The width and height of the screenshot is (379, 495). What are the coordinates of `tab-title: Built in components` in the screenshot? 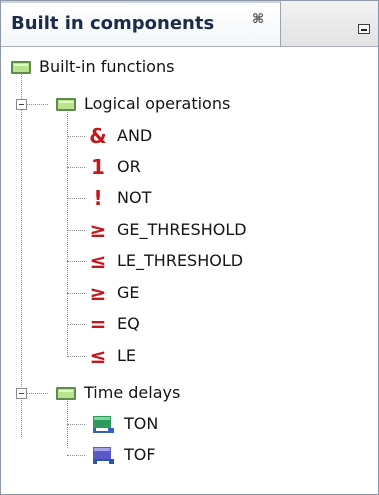 It's located at (113, 23).